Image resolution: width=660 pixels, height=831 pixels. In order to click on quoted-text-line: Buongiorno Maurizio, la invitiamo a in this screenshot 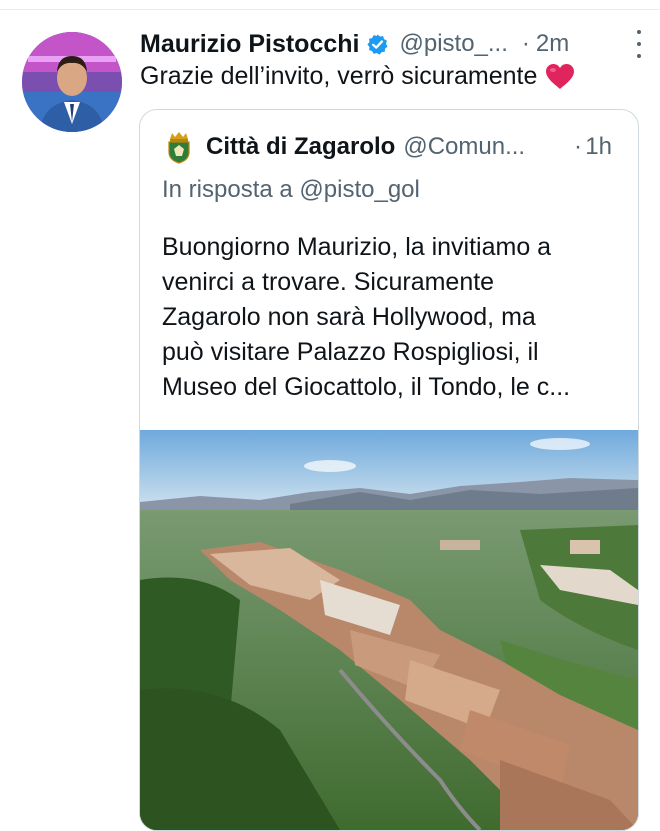, I will do `click(357, 247)`.